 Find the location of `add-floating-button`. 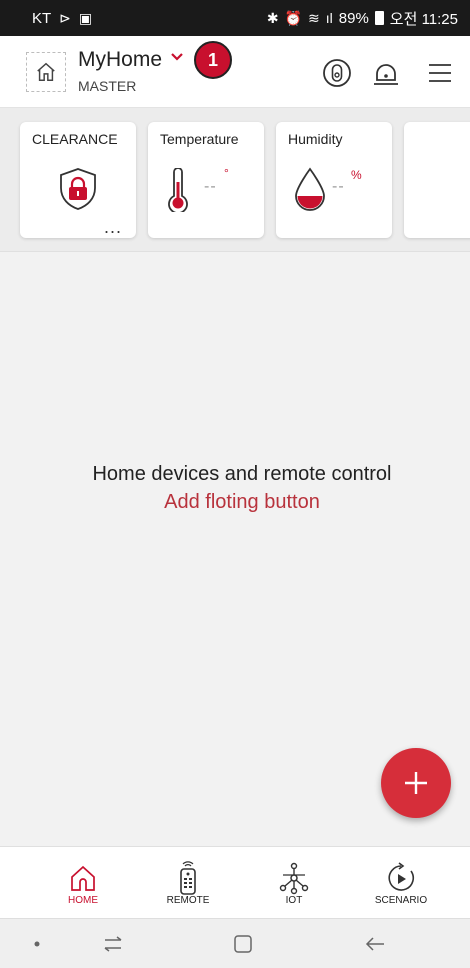

add-floating-button is located at coordinates (416, 783).